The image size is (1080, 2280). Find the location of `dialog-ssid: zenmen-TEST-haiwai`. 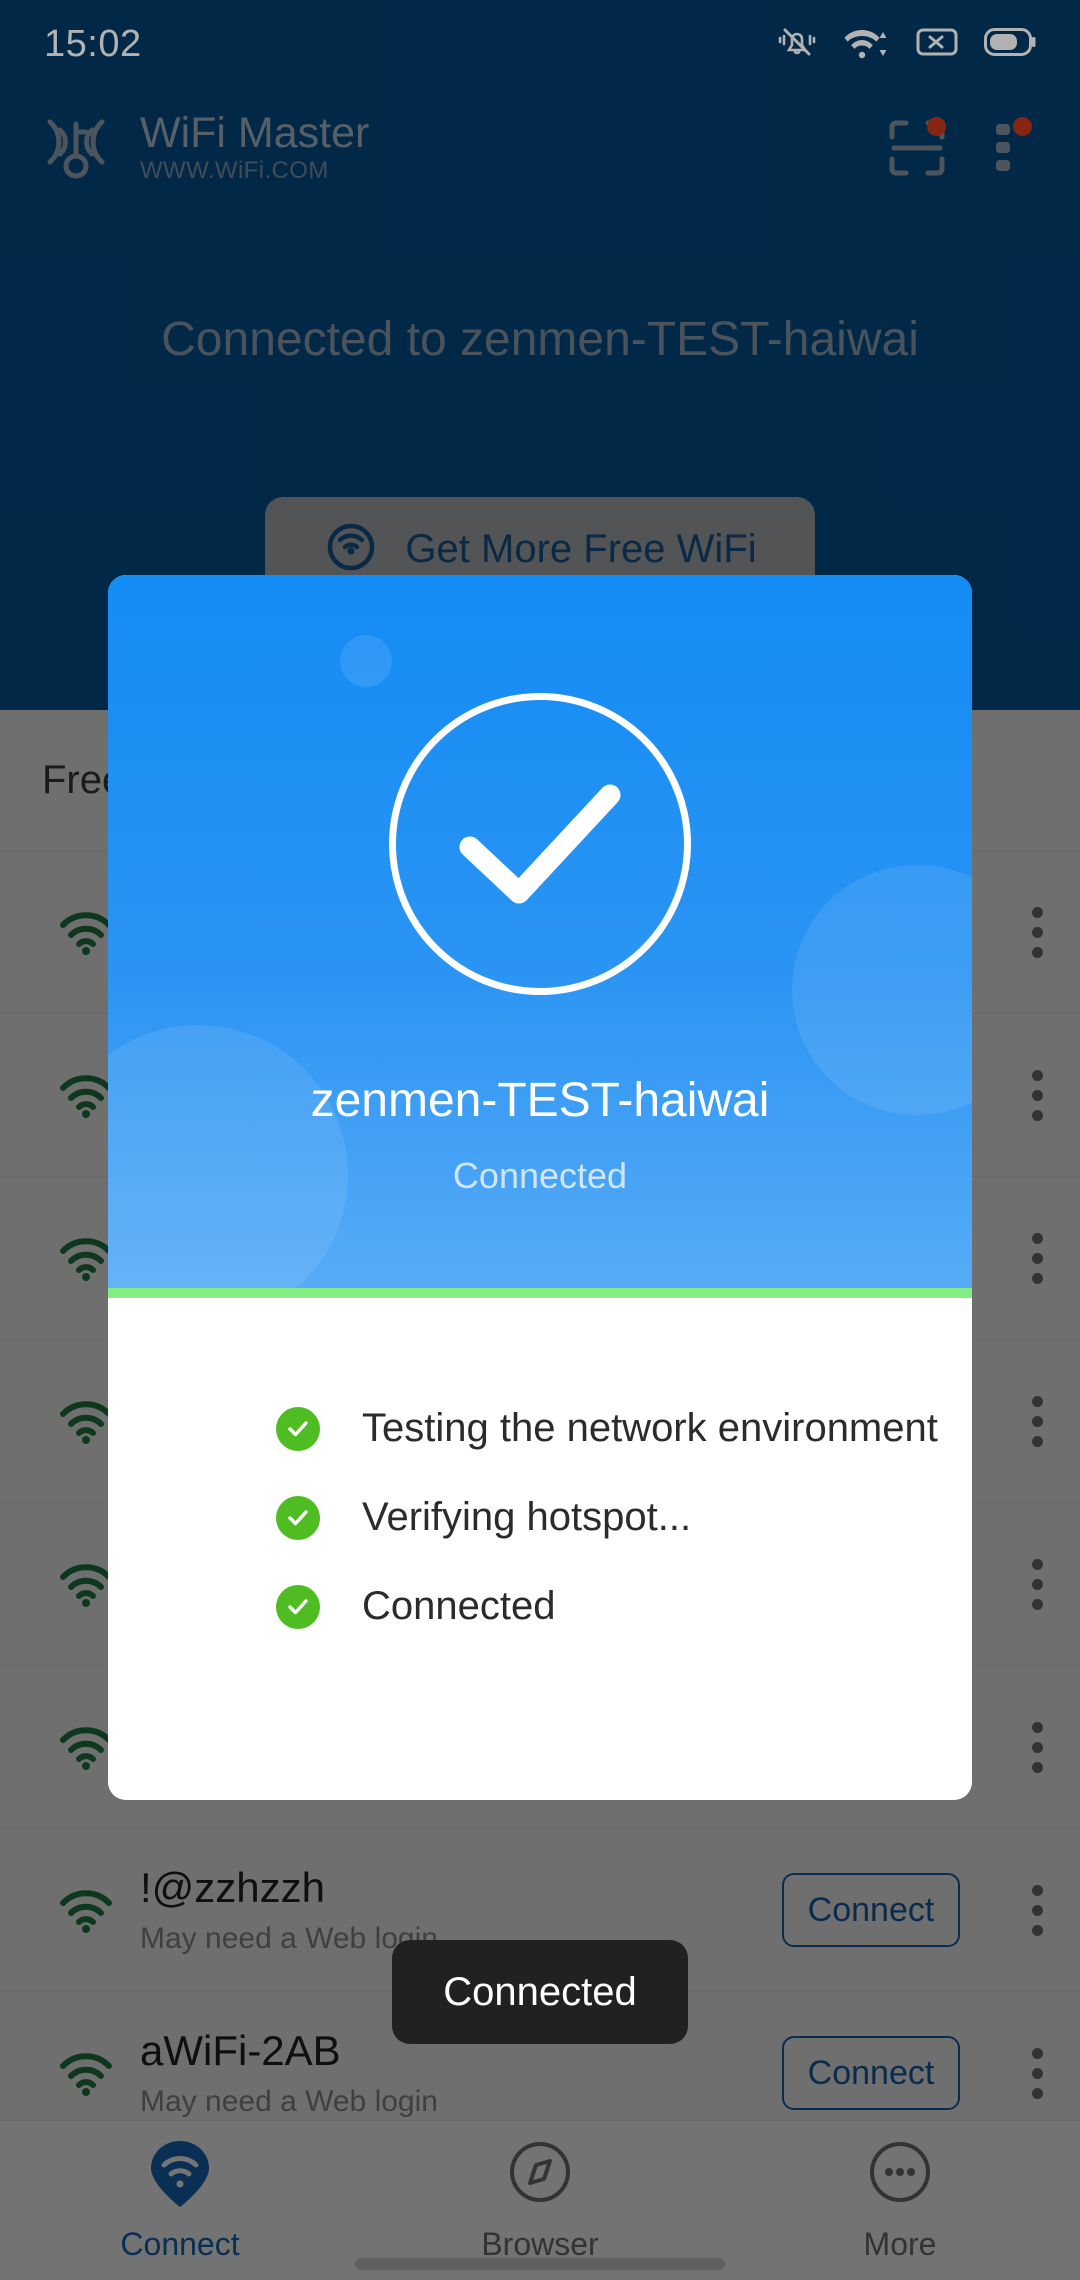

dialog-ssid: zenmen-TEST-haiwai is located at coordinates (540, 1100).